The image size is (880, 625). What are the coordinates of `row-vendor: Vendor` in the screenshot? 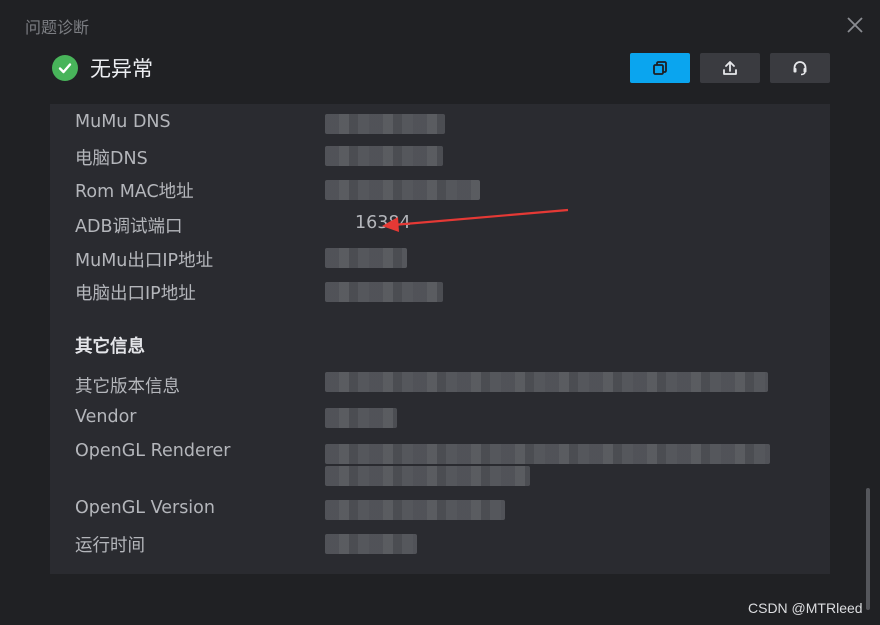 It's located at (105, 417).